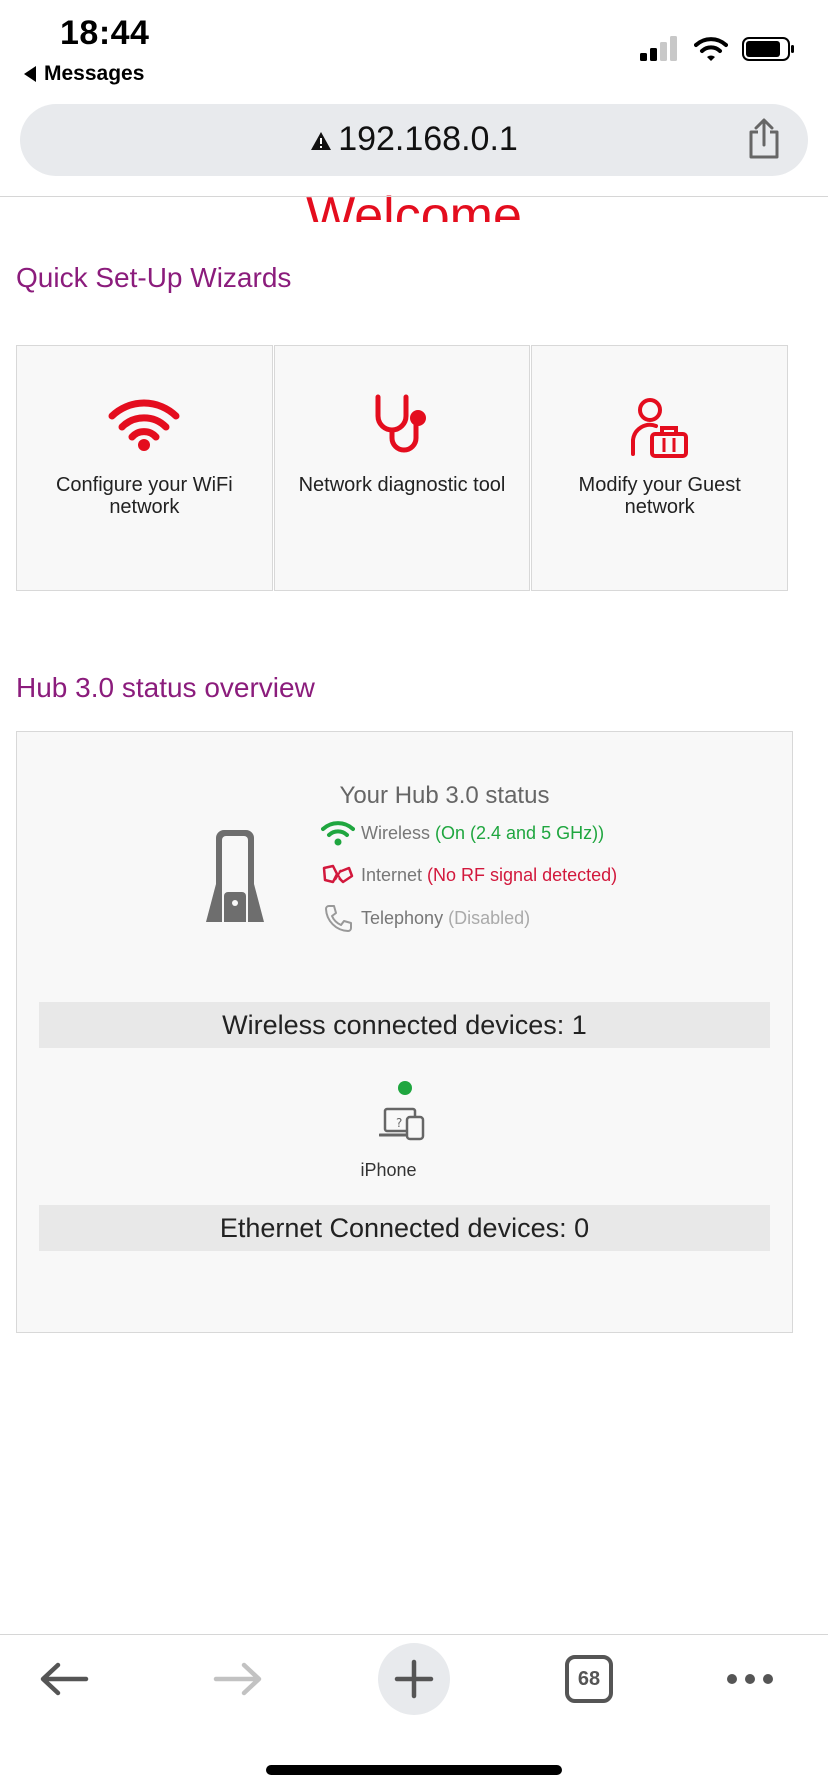  Describe the element at coordinates (235, 876) in the screenshot. I see `hub-router-icon` at that location.